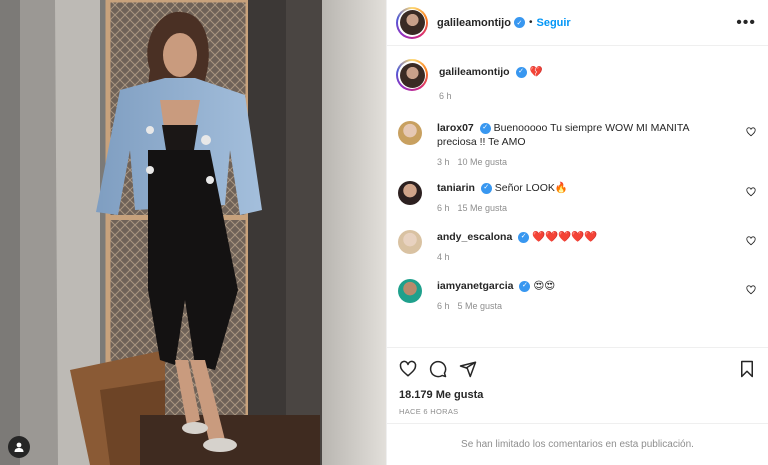  Describe the element at coordinates (544, 286) in the screenshot. I see `comment-text: 😍😍` at that location.